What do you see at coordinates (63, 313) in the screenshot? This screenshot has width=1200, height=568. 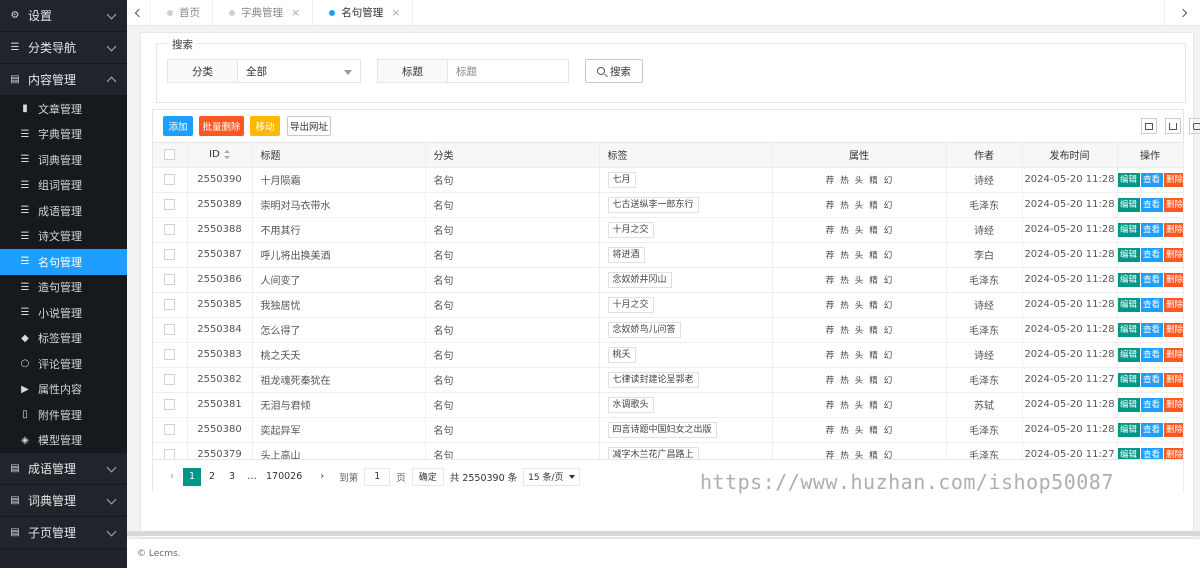 I see `sidebar-item-8: ☰ 小说管理` at bounding box center [63, 313].